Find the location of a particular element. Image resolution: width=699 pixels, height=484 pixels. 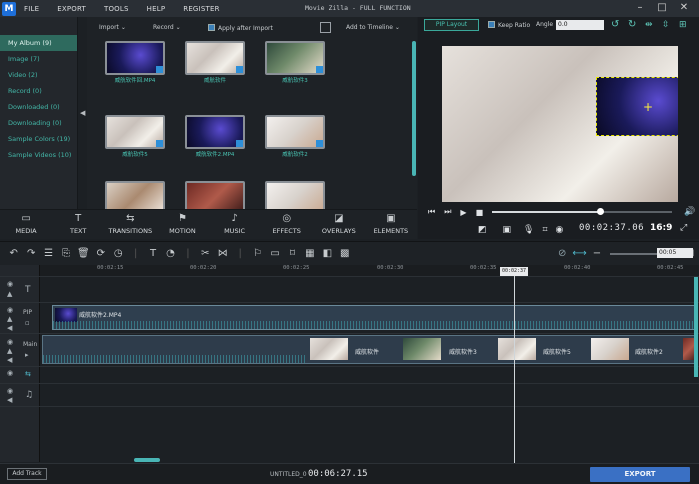

sidebar-item-downloading: Downloading (0) is located at coordinates (38, 123).